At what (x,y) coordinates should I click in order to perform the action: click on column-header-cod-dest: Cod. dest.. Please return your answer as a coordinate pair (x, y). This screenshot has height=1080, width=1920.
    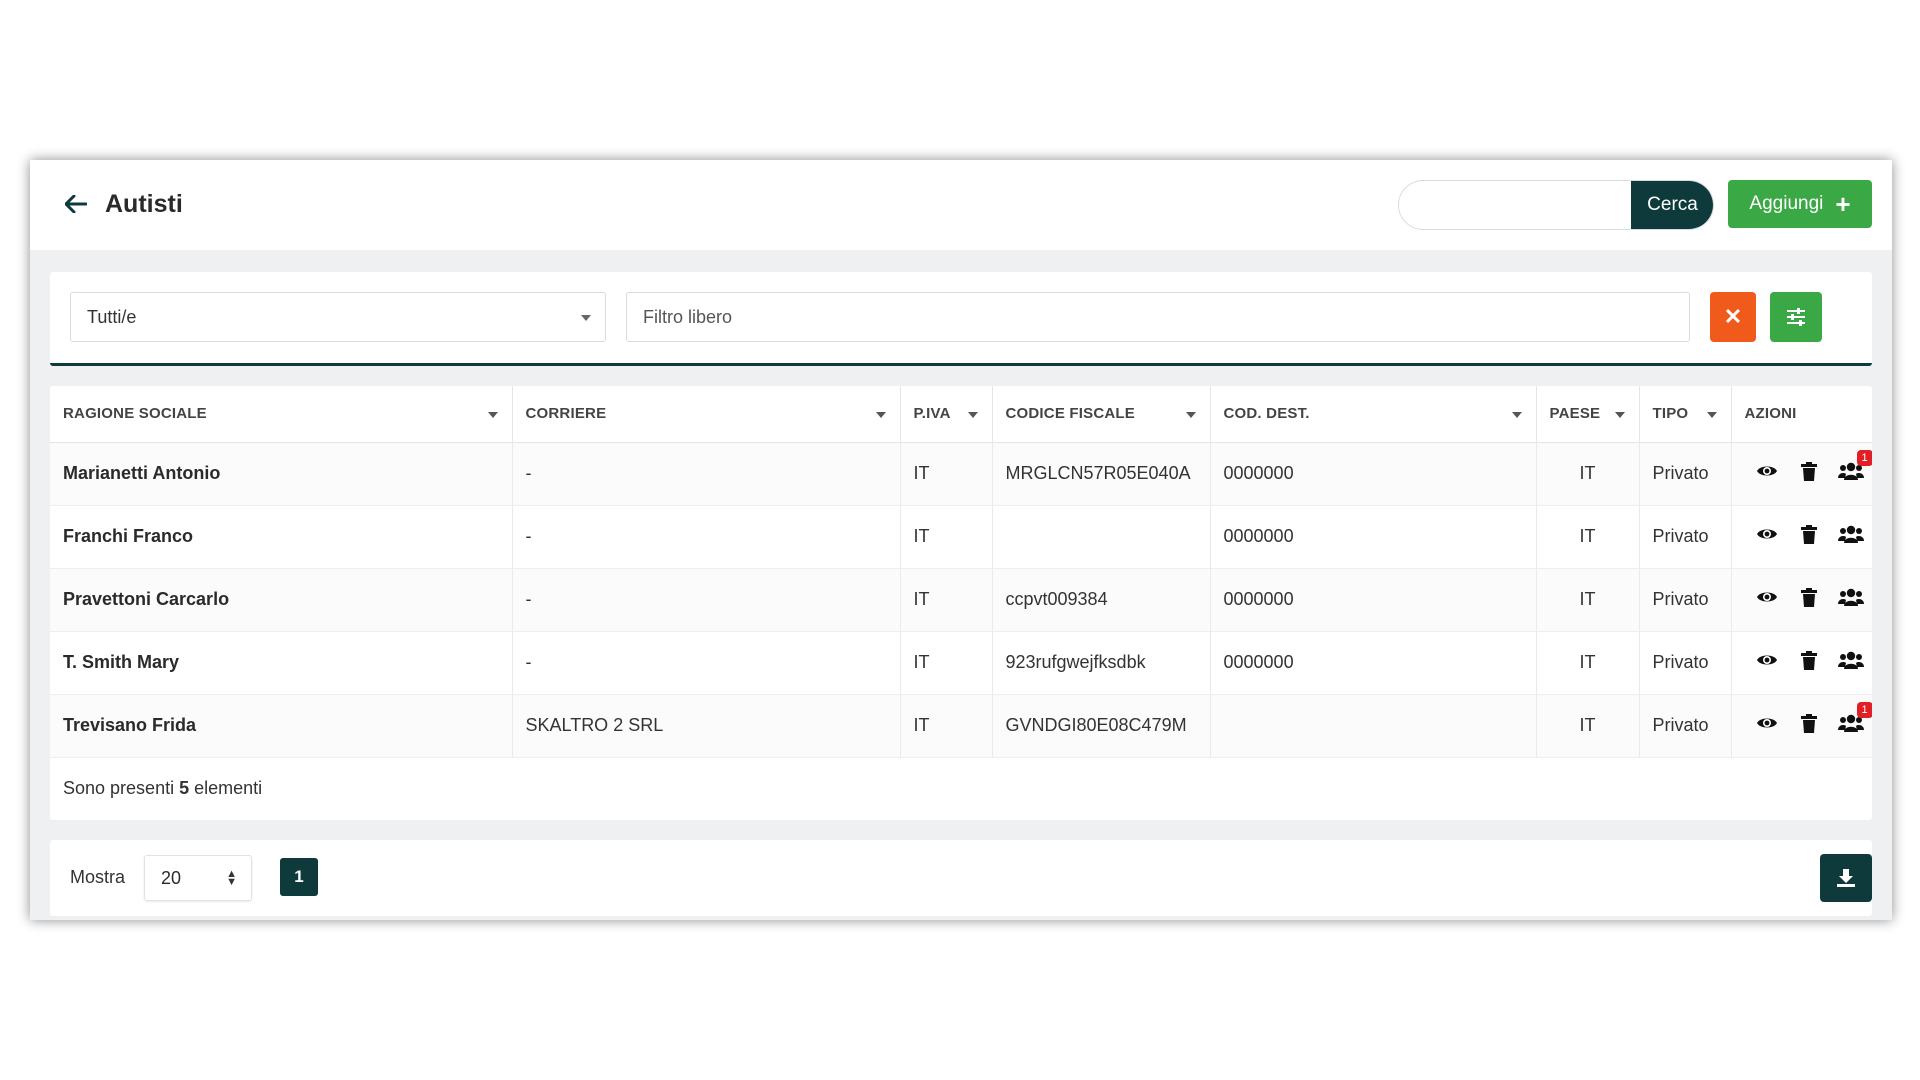
    Looking at the image, I should click on (1373, 414).